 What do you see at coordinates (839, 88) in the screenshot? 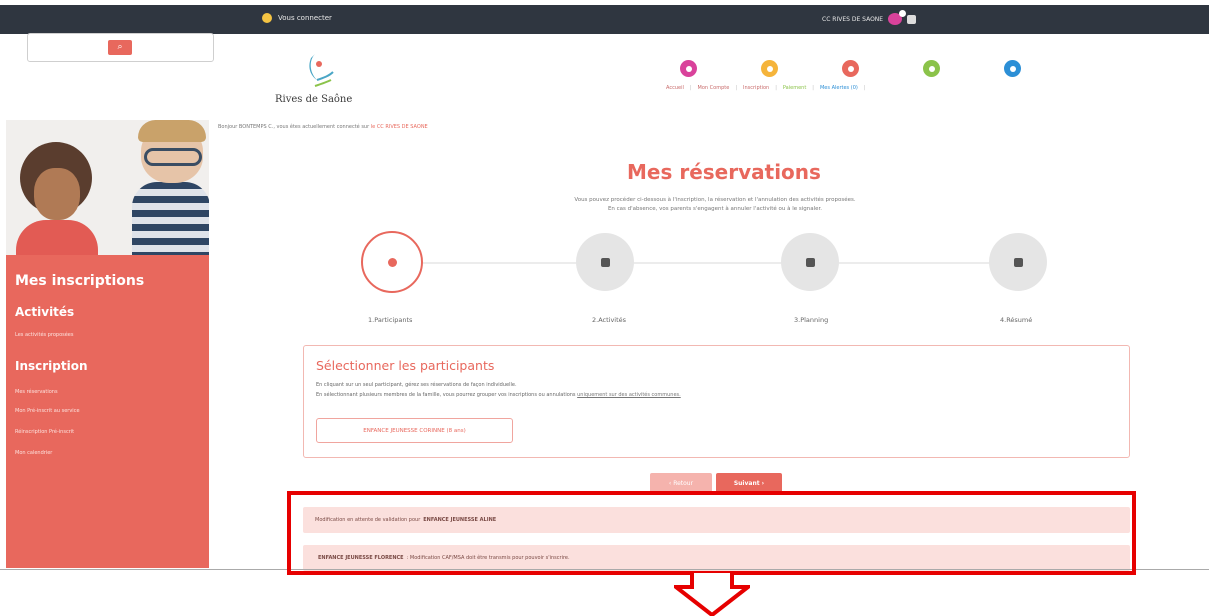
I see `nav-alerts-label: Mes Alertes (0)` at bounding box center [839, 88].